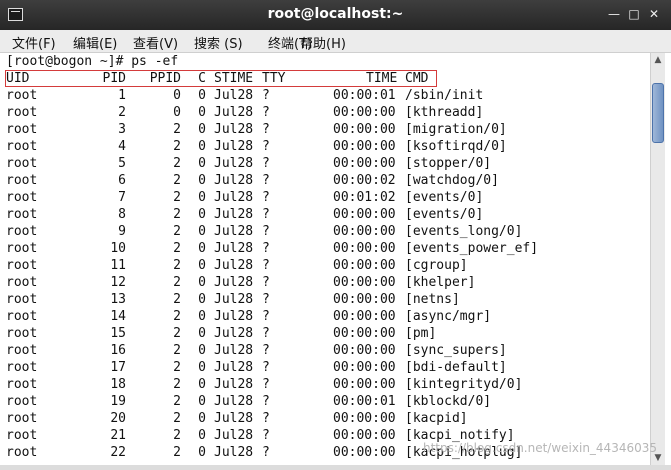  I want to click on process-row: root 20 2 0 Jul28? 00:00:00 [kacpid], so click(325, 419).